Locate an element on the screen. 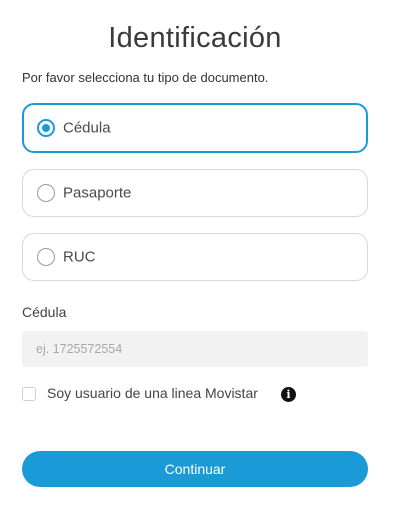 The height and width of the screenshot is (517, 400). page-title: Identificación is located at coordinates (195, 38).